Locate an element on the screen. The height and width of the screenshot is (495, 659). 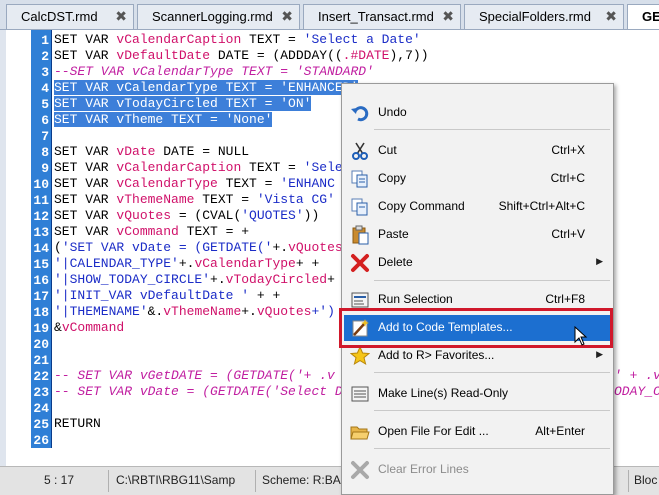
star-icon is located at coordinates (360, 355).